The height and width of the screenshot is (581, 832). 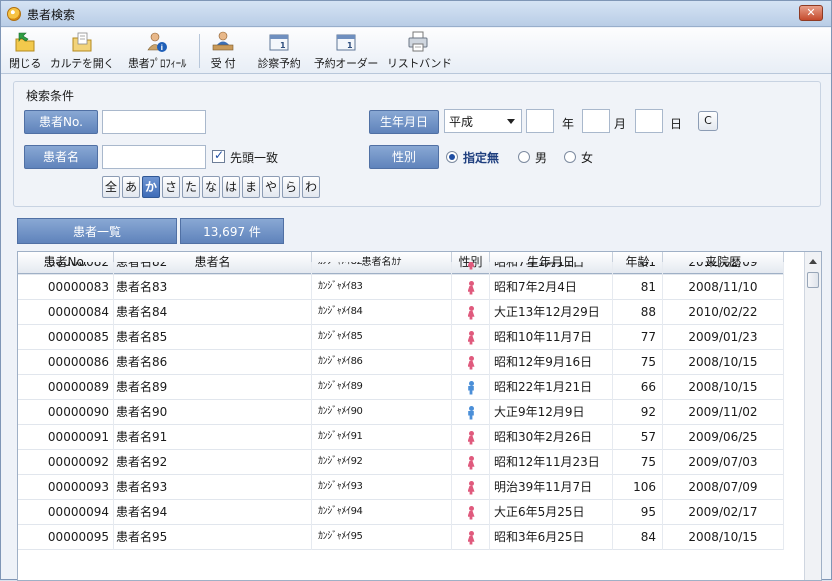 What do you see at coordinates (551, 268) in the screenshot?
I see `cell-birthdate: 昭和7年1月11日` at bounding box center [551, 268].